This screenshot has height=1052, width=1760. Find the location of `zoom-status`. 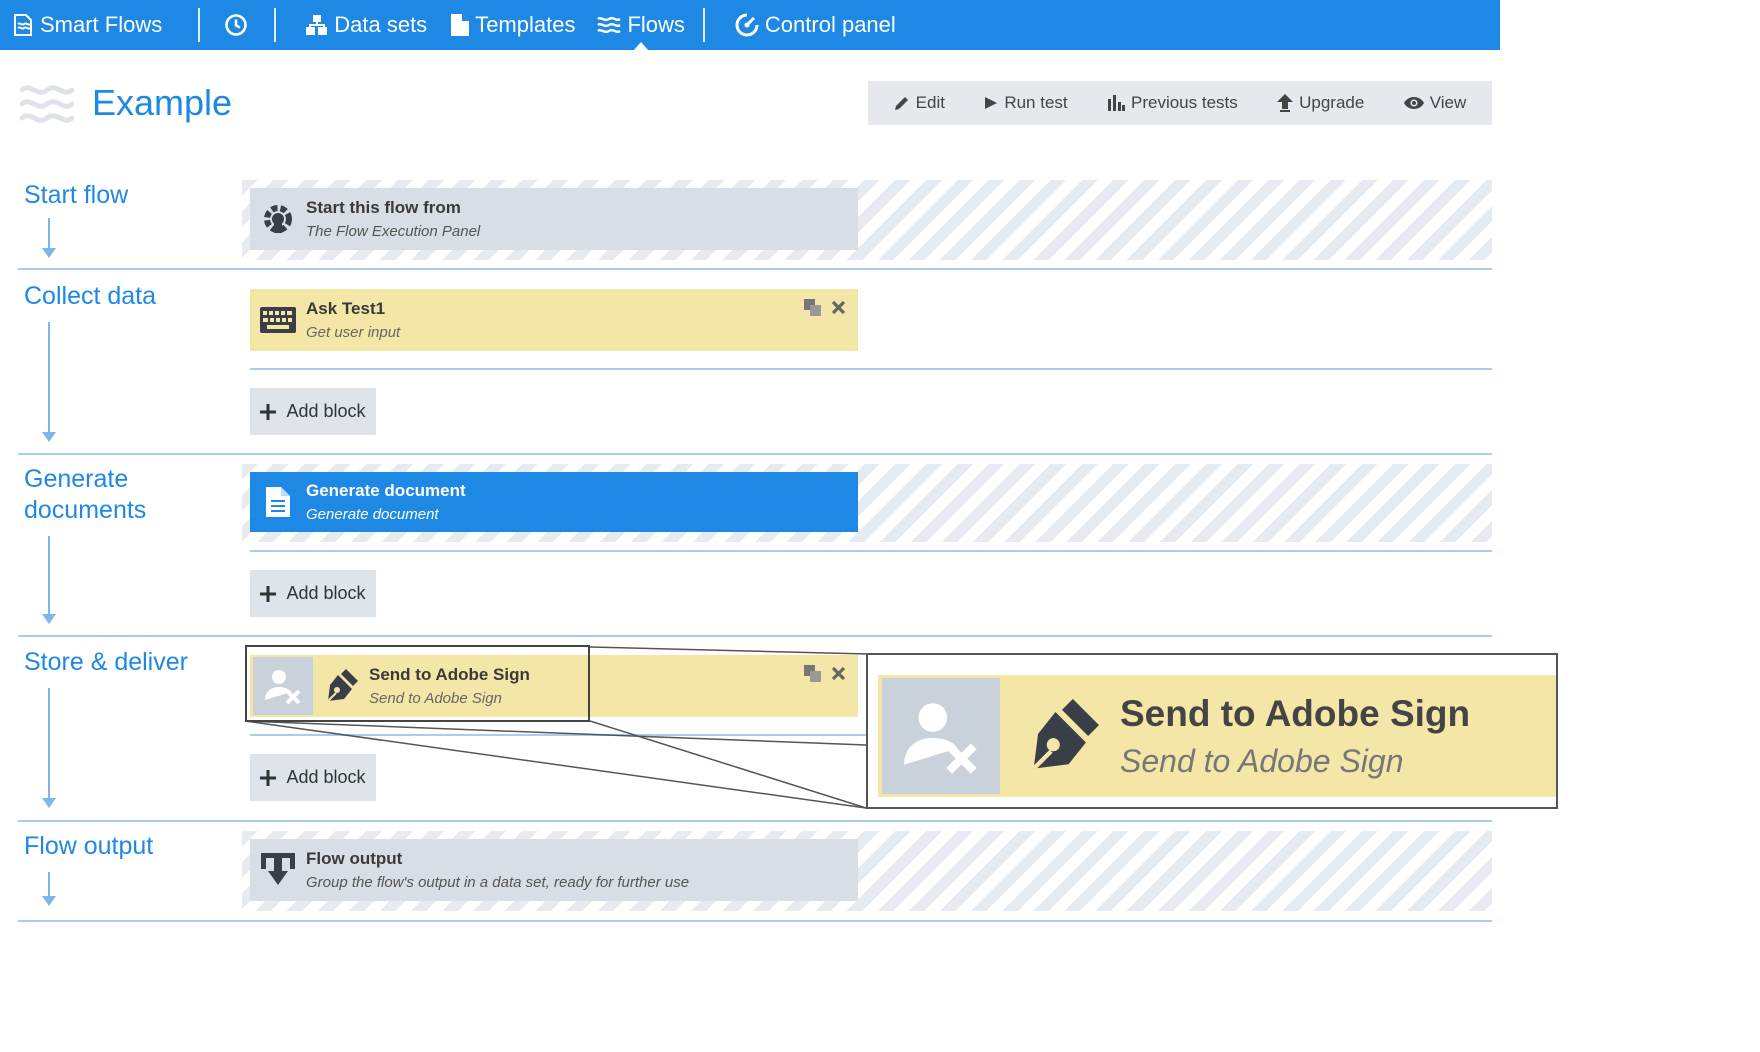

zoom-status is located at coordinates (941, 736).